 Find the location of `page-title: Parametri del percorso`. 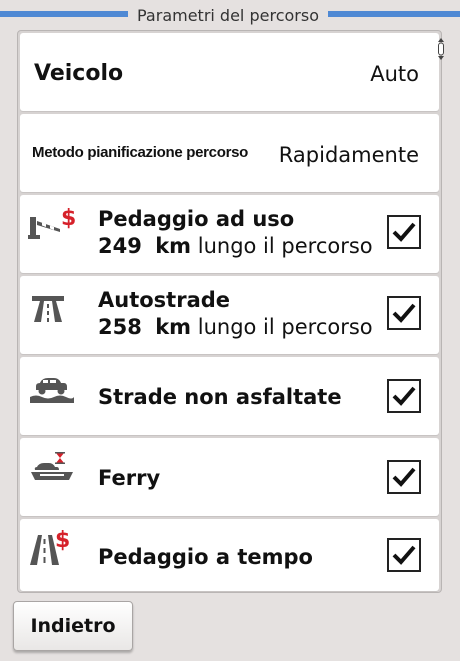

page-title: Parametri del percorso is located at coordinates (228, 15).